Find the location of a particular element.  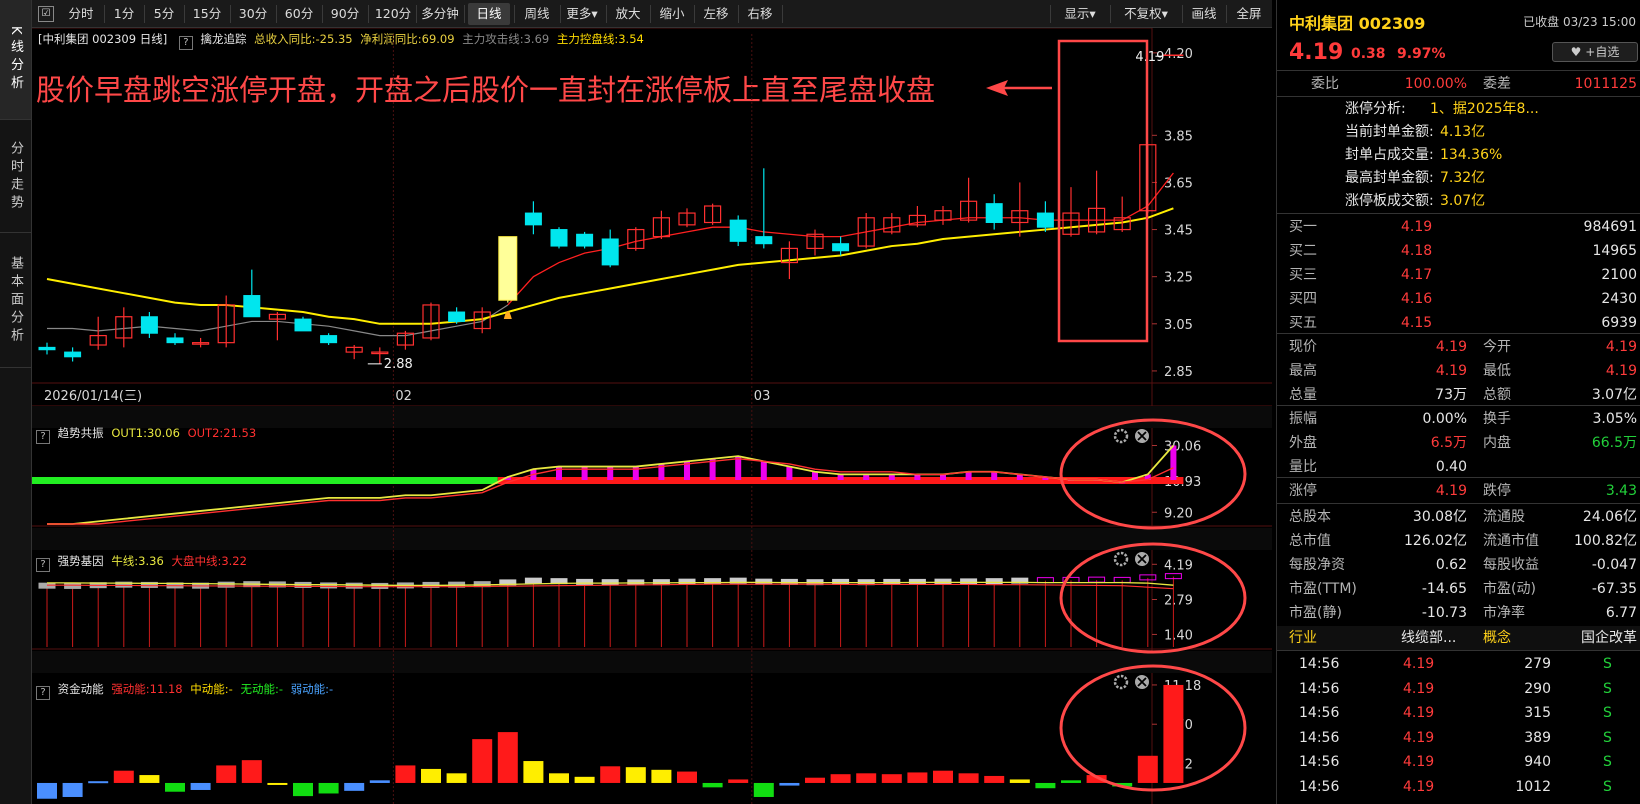

quote-value: -0.047 is located at coordinates (1614, 565).